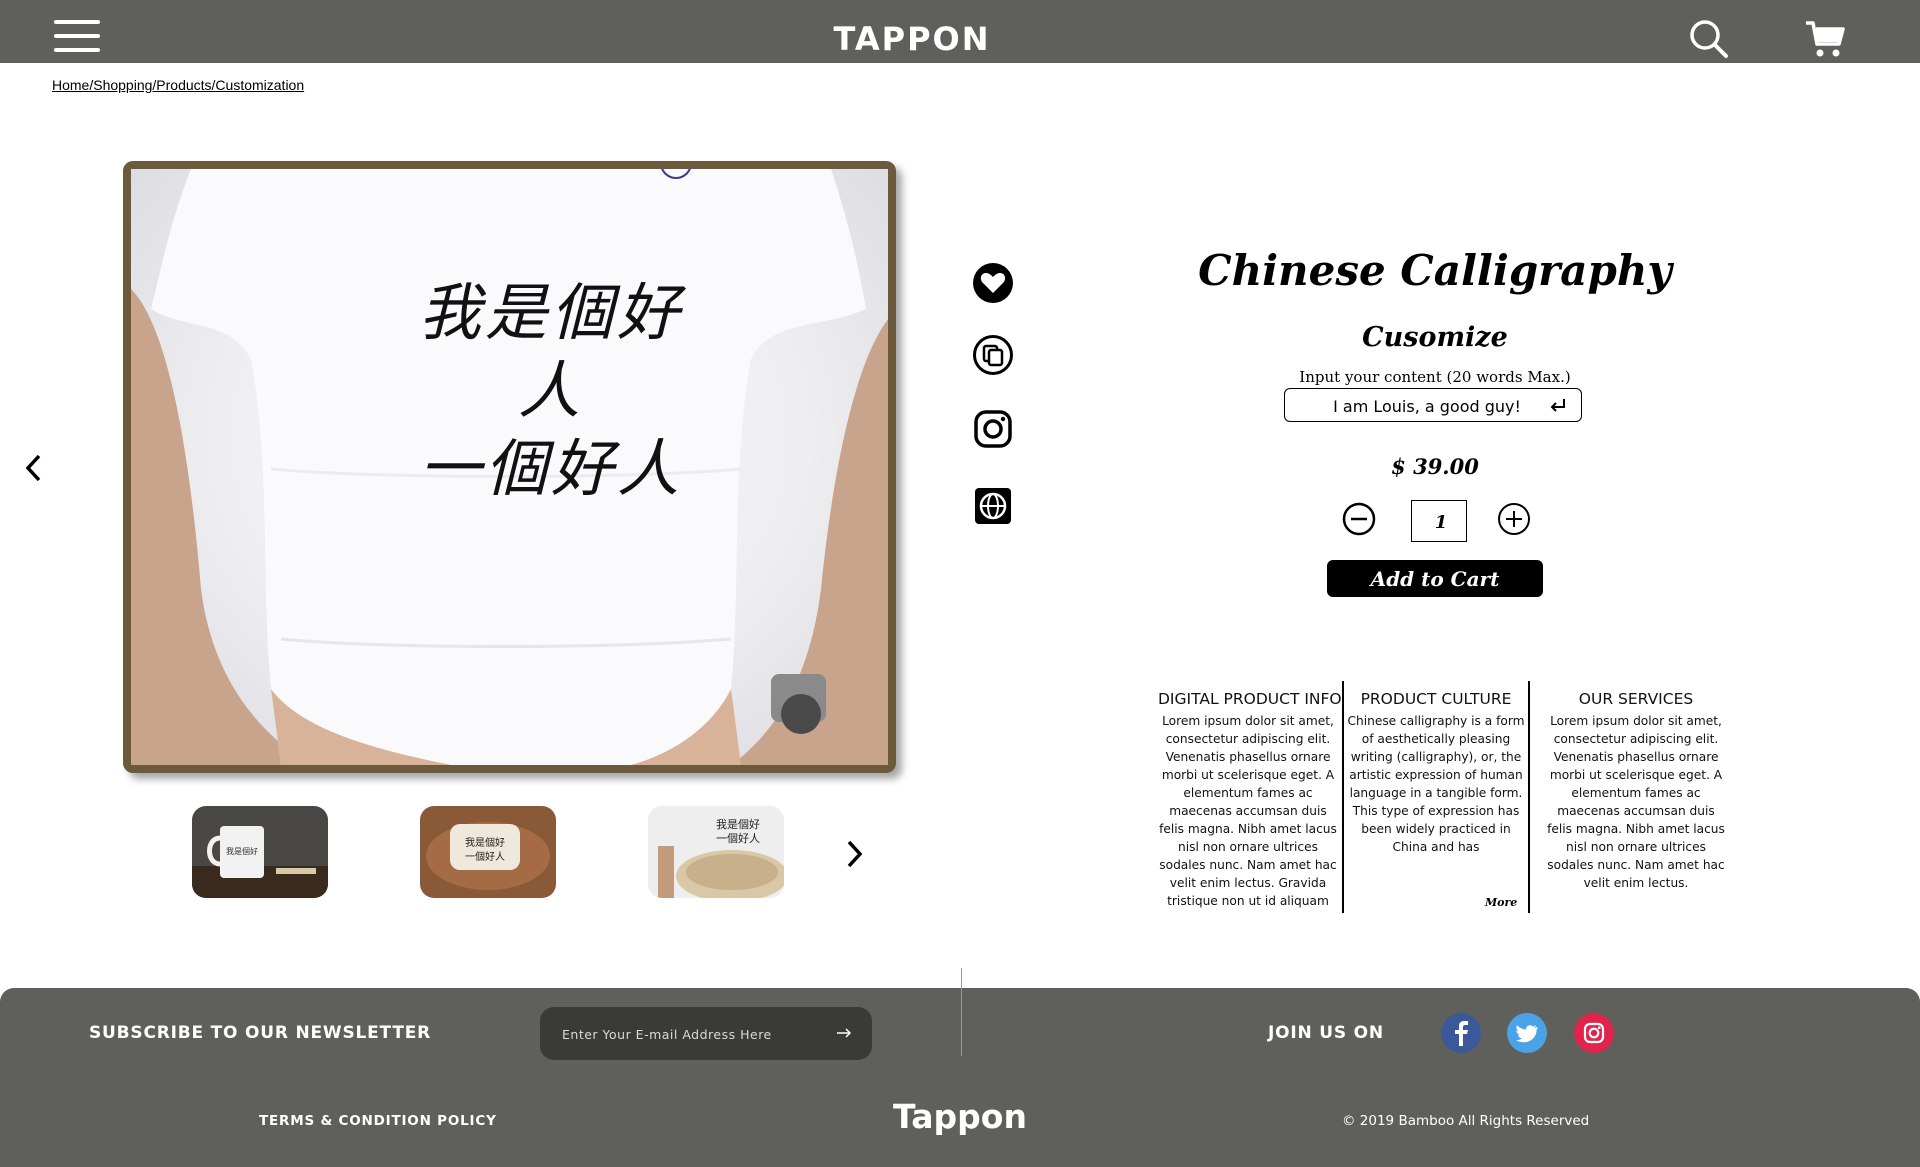 This screenshot has height=1167, width=1920. What do you see at coordinates (1435, 466) in the screenshot?
I see `product-price: $ 39.00` at bounding box center [1435, 466].